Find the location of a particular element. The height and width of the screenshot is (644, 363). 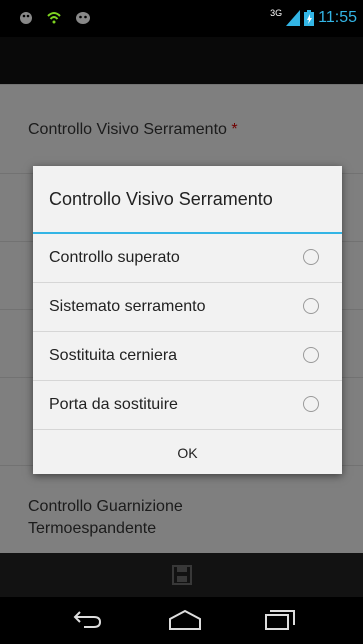

option-label: Sostituita cerniera is located at coordinates (113, 355).